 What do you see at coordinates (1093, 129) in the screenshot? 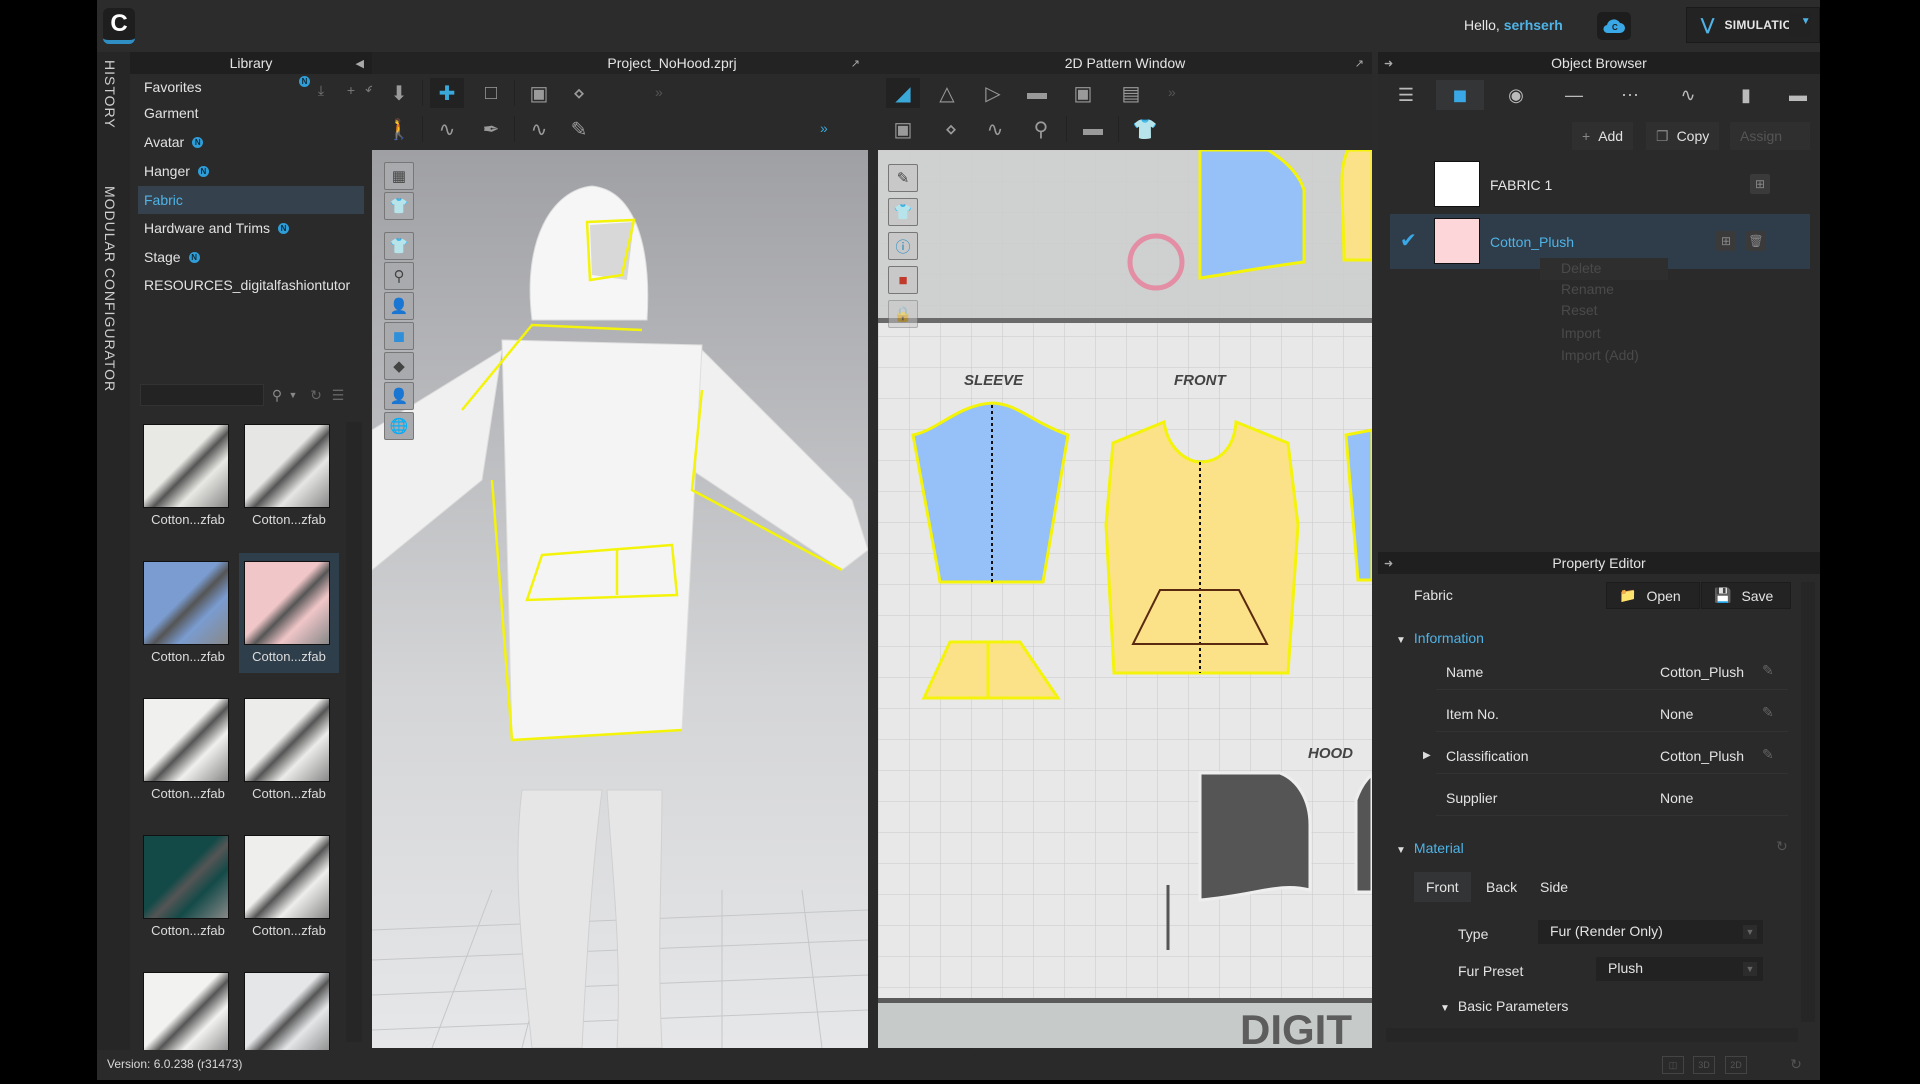
I see `iron-icon: ▬` at bounding box center [1093, 129].